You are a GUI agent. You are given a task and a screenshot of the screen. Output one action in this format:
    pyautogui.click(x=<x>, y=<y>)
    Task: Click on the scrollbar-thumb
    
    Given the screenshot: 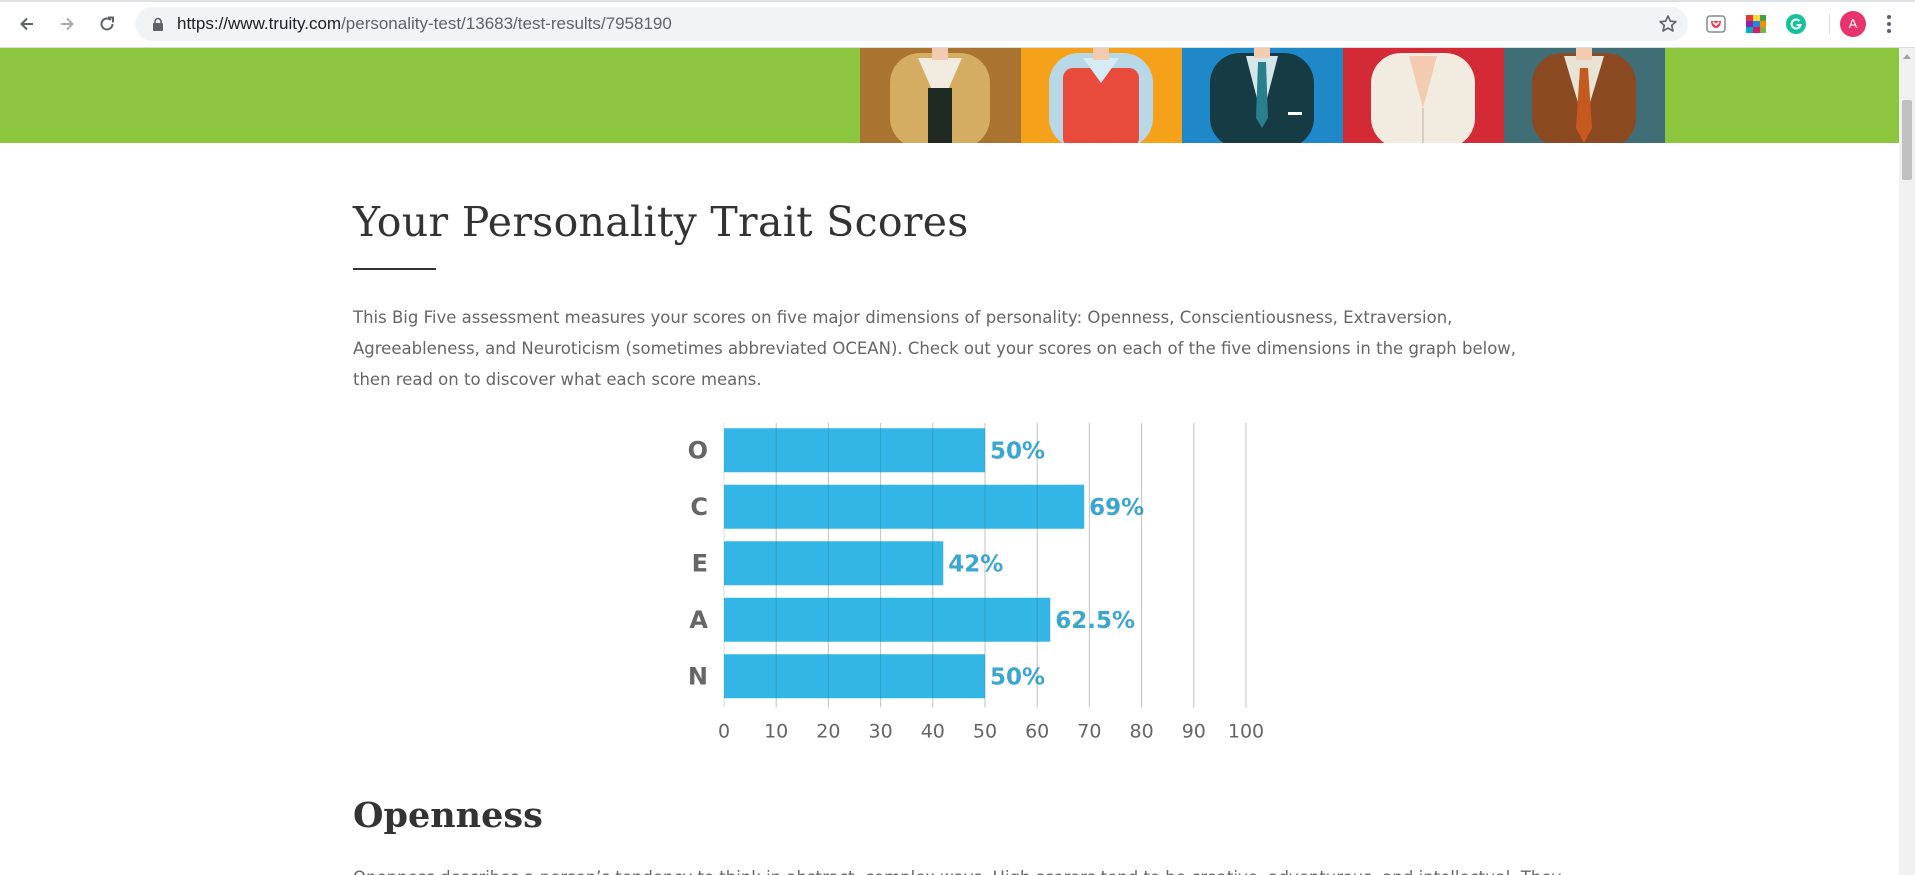 What is the action you would take?
    pyautogui.click(x=1907, y=140)
    